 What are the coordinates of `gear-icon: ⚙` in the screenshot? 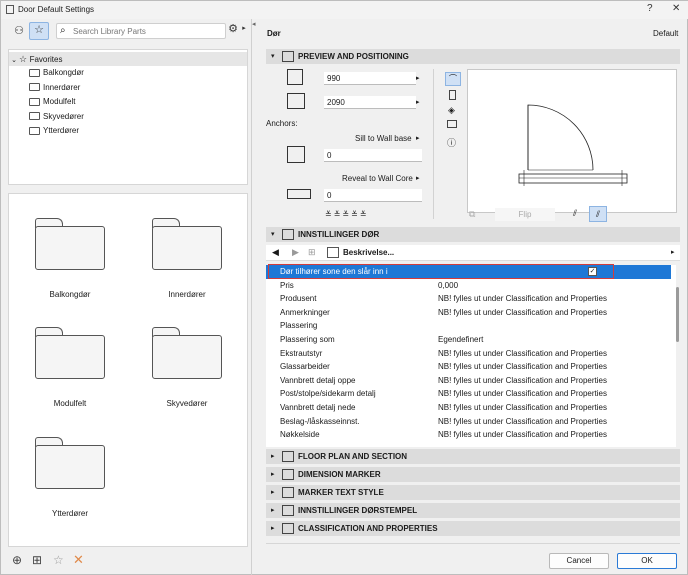 It's located at (233, 29).